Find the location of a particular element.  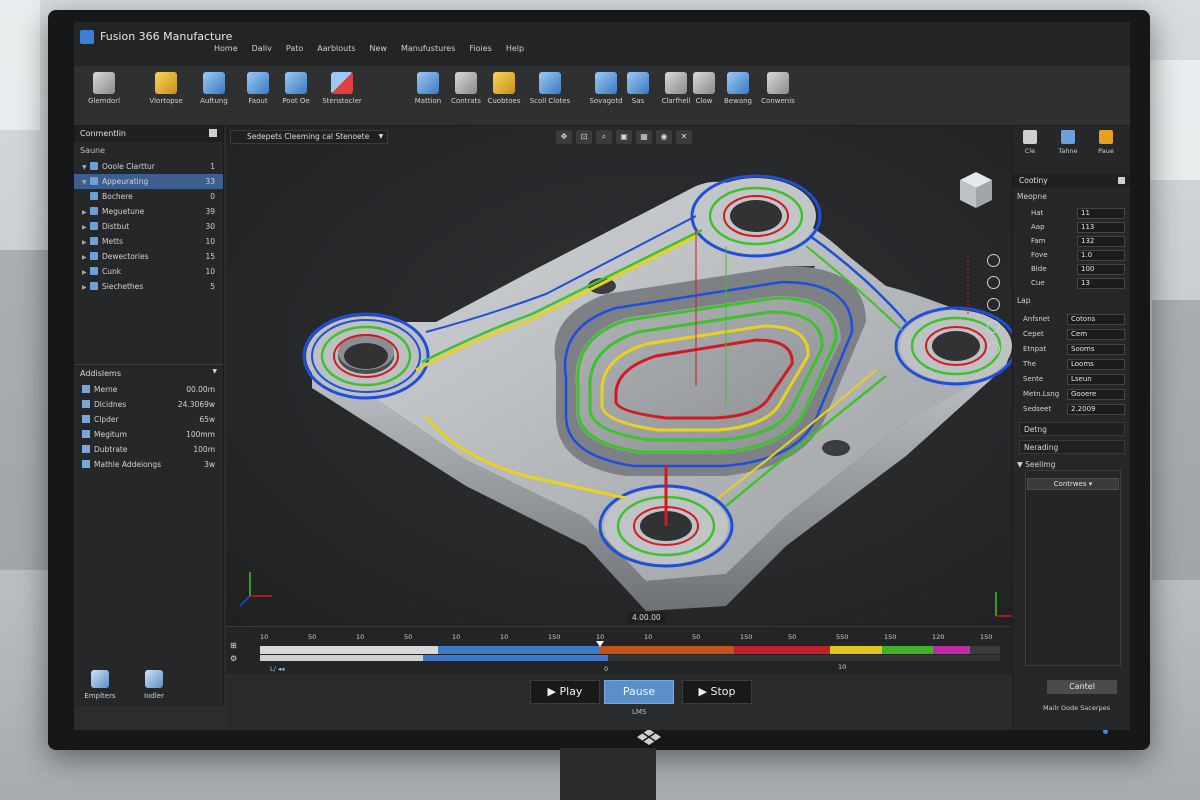

fit-view-icon is located at coordinates (993, 348).